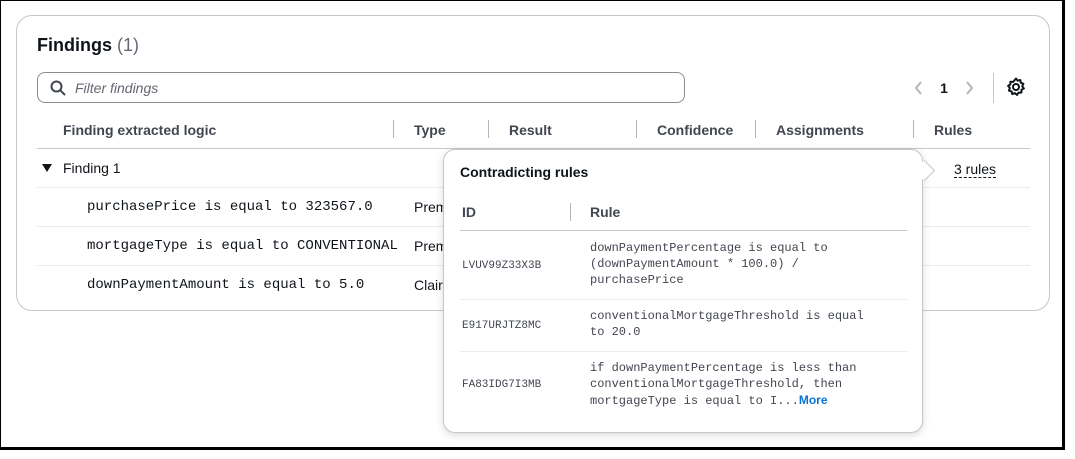 The height and width of the screenshot is (459, 1075). What do you see at coordinates (683, 230) in the screenshot?
I see `popover-header-divider` at bounding box center [683, 230].